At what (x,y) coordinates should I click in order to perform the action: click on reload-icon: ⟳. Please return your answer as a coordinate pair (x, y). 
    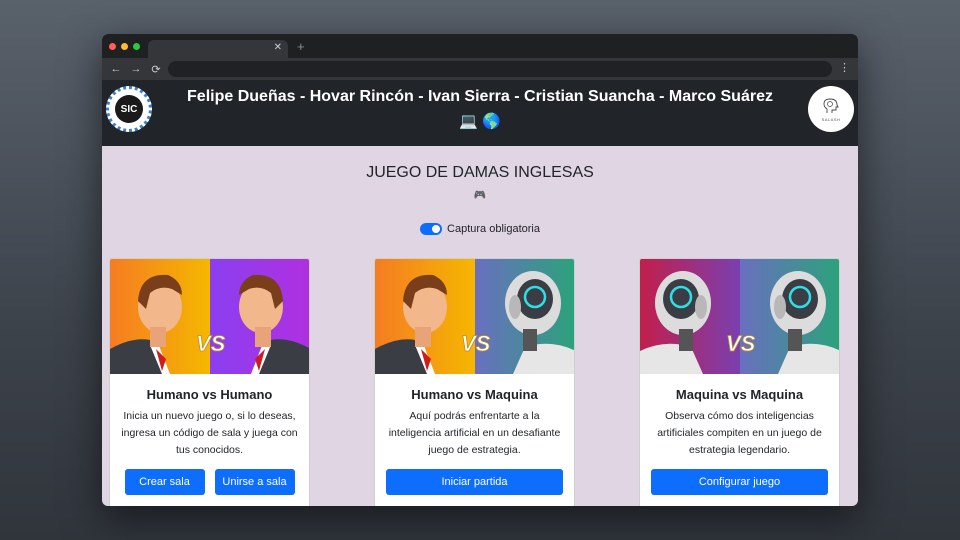
    Looking at the image, I should click on (156, 69).